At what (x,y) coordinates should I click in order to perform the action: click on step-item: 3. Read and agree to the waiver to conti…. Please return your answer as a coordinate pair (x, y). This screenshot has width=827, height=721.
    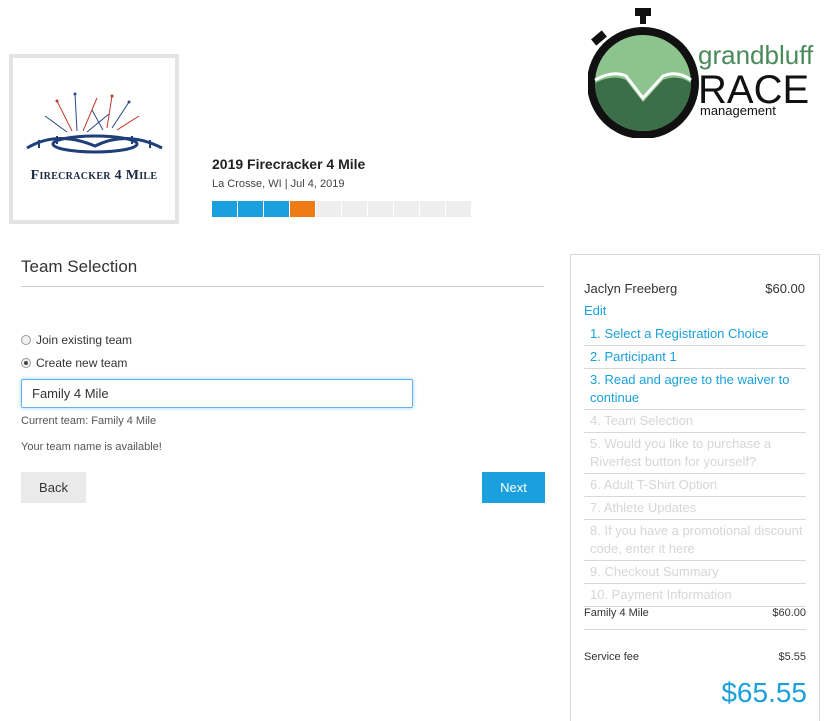
    Looking at the image, I should click on (695, 389).